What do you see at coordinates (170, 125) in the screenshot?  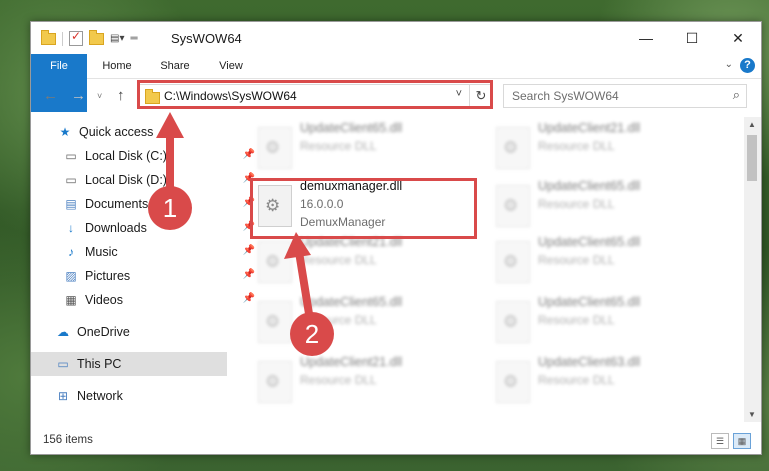 I see `arrow-1-head` at bounding box center [170, 125].